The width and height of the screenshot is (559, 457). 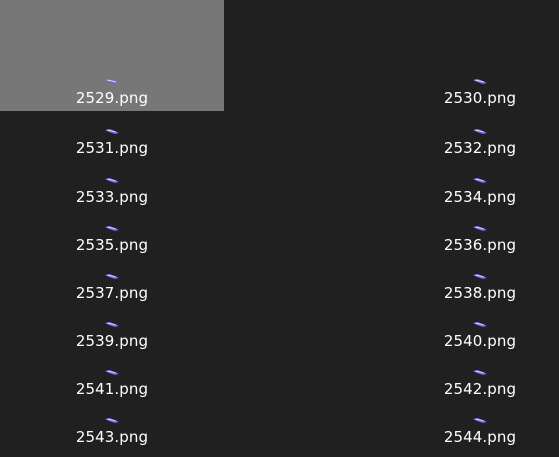 What do you see at coordinates (480, 197) in the screenshot?
I see `file-name-label: 2534.png` at bounding box center [480, 197].